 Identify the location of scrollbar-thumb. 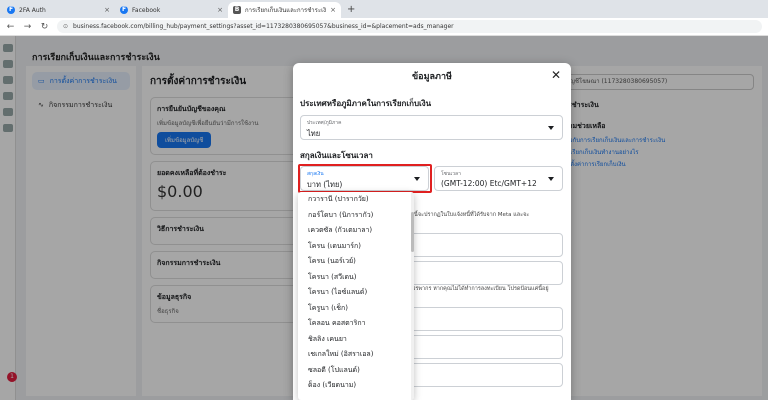
(412, 232).